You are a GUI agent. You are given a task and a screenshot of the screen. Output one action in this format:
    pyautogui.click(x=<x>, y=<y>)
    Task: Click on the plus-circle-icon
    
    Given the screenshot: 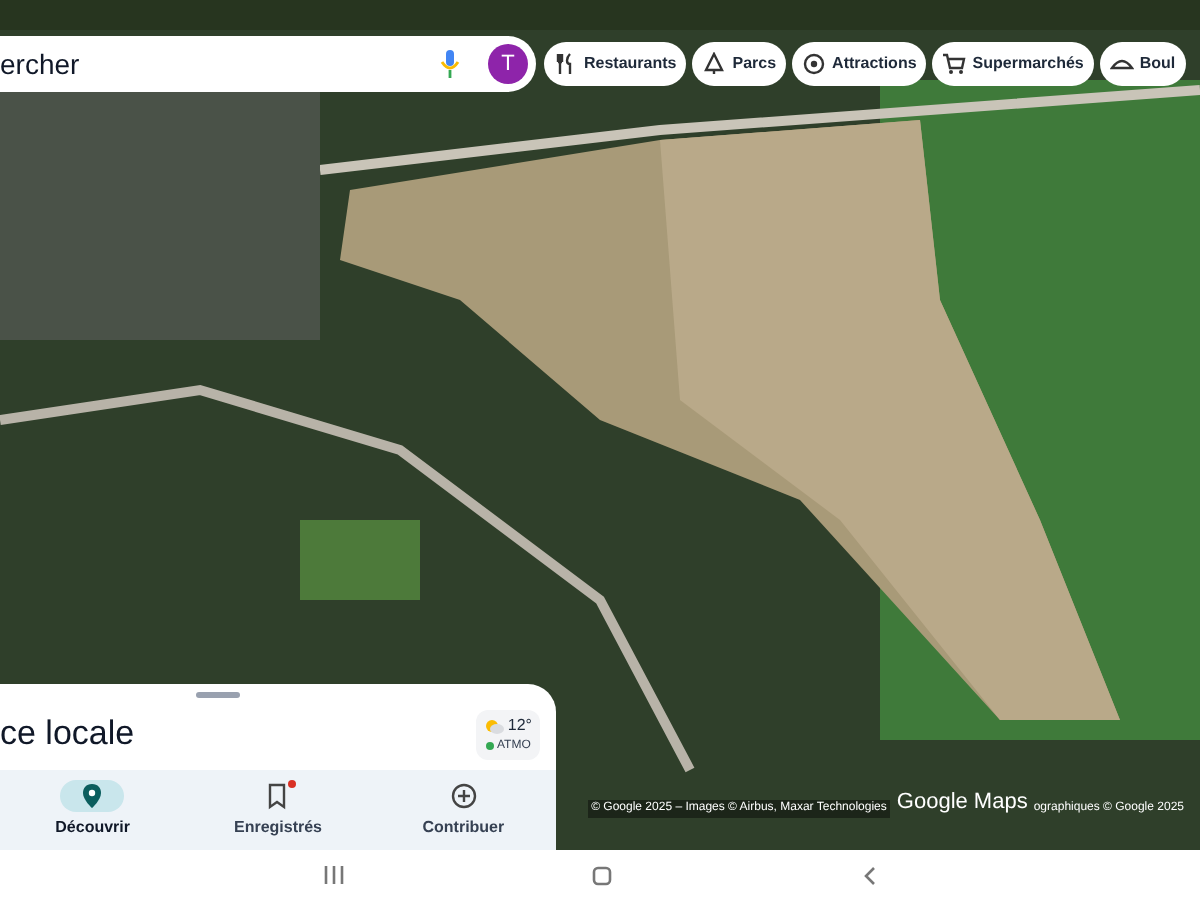 What is the action you would take?
    pyautogui.click(x=463, y=796)
    